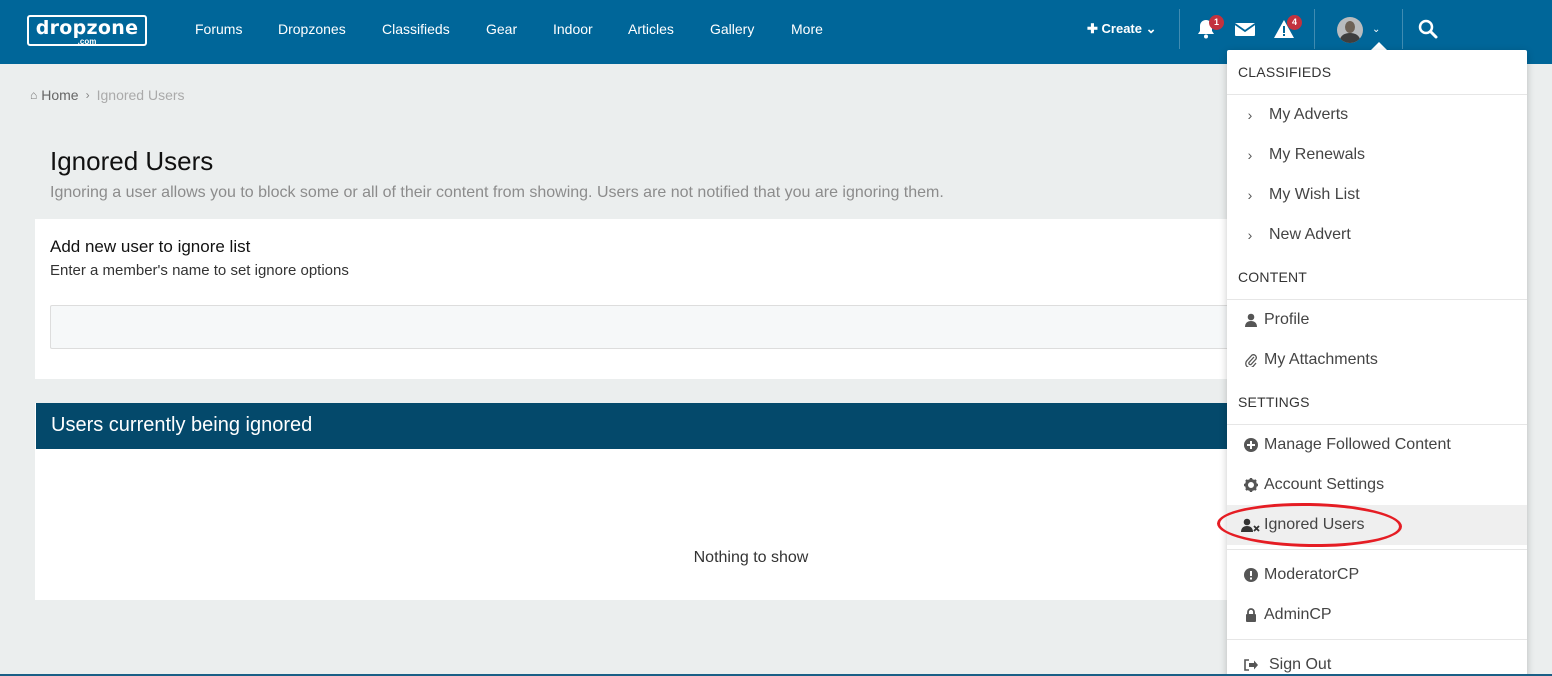 The width and height of the screenshot is (1552, 676). What do you see at coordinates (1094, 28) in the screenshot?
I see `plus-icon: ✚` at bounding box center [1094, 28].